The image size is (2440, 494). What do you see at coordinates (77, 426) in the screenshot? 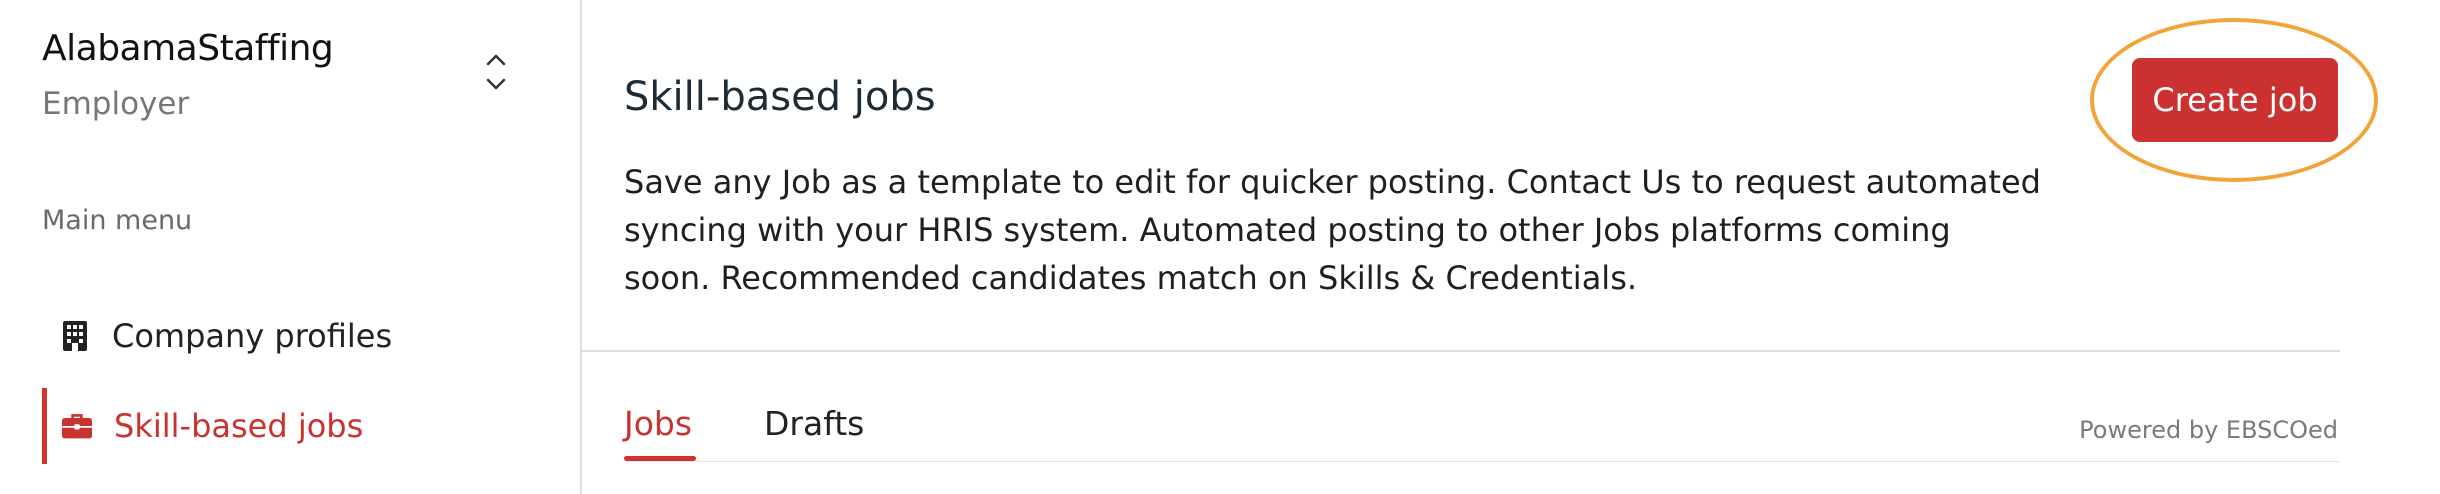
I see `briefcase-icon` at bounding box center [77, 426].